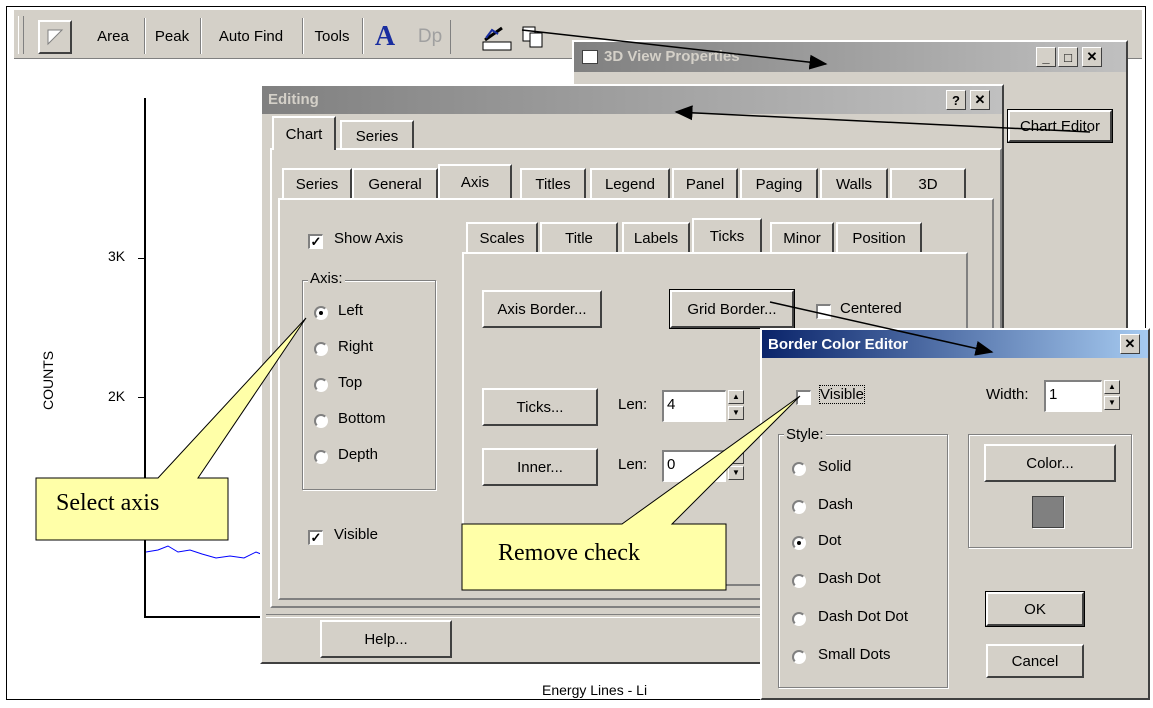 This screenshot has width=1153, height=708. I want to click on arrow-to-view-properties, so click(674, 49).